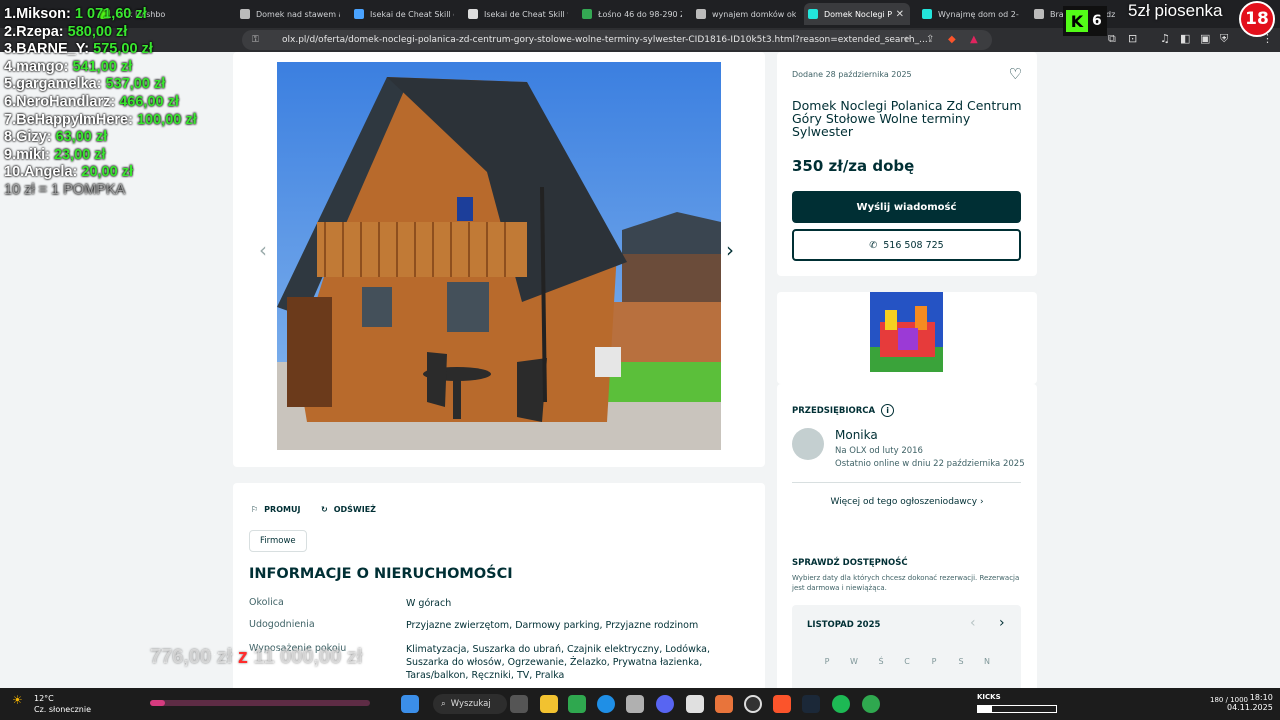 This screenshot has height=720, width=1280. I want to click on bookmark-icon: ⚐, so click(255, 509).